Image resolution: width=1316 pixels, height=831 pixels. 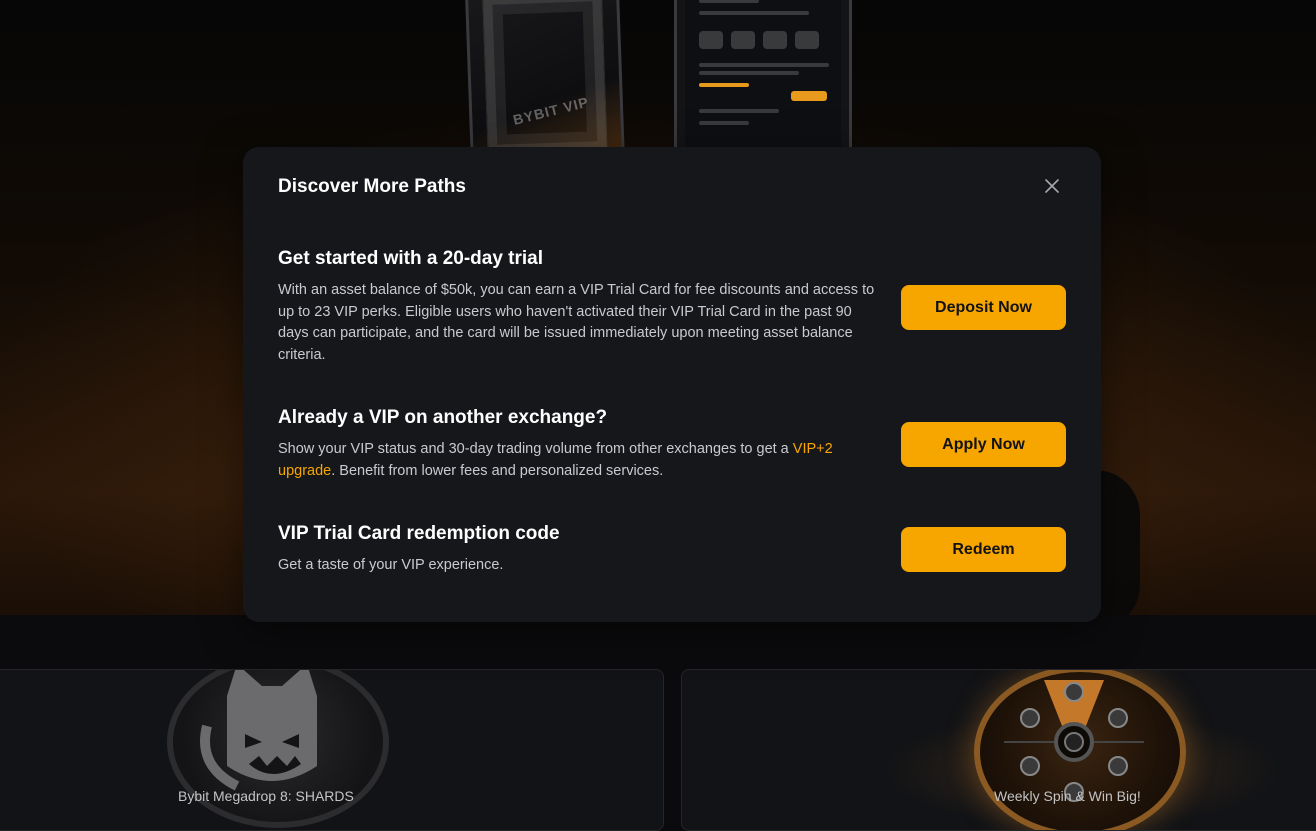 I want to click on section-heading: Get started with a 20-day trial, so click(x=411, y=258).